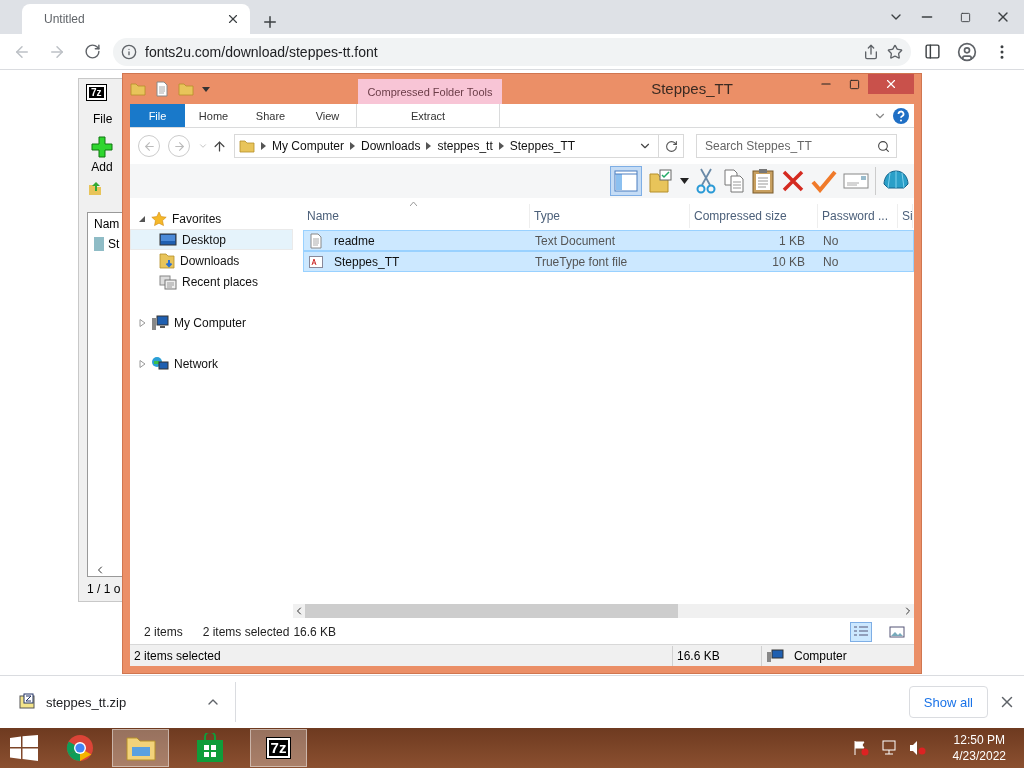 The image size is (1024, 768). Describe the element at coordinates (102, 167) in the screenshot. I see `add-label: Add` at that location.